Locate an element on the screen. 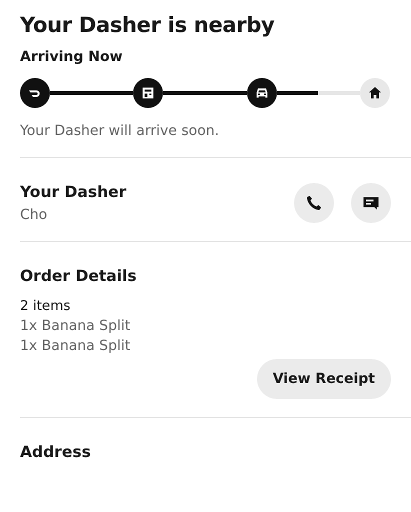 The width and height of the screenshot is (411, 512). page-title: Your Dasher is nearby is located at coordinates (148, 25).